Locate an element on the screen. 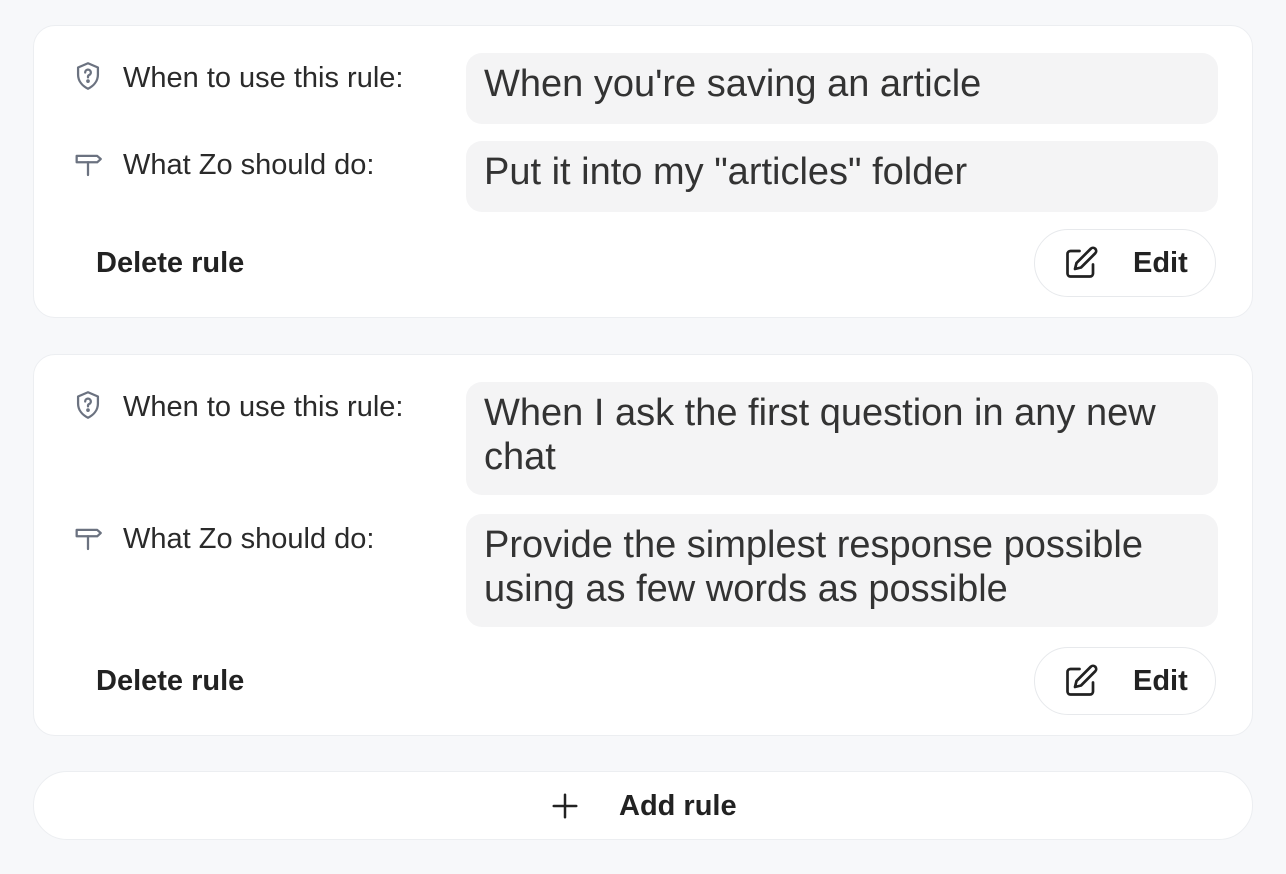 The width and height of the screenshot is (1286, 874). plus-icon is located at coordinates (565, 806).